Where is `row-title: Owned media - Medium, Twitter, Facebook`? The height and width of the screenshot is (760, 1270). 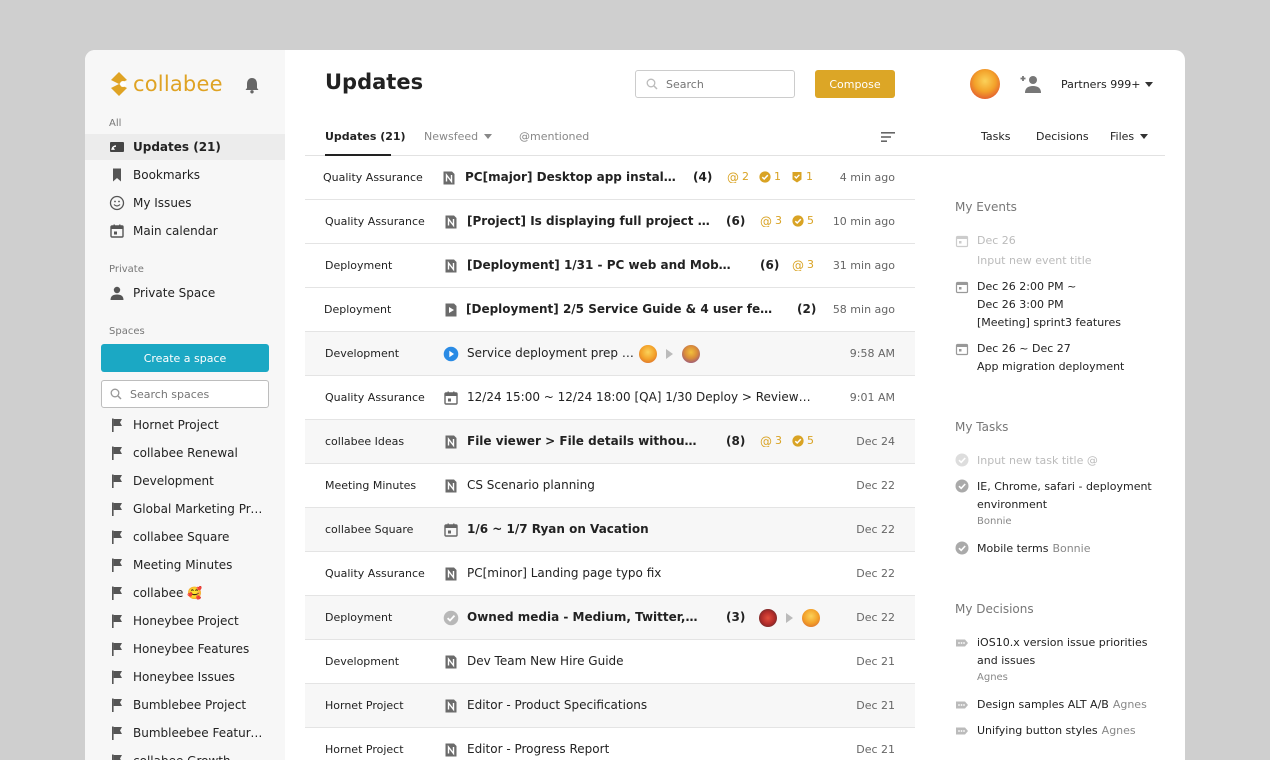
row-title: Owned media - Medium, Twitter, Facebook is located at coordinates (583, 617).